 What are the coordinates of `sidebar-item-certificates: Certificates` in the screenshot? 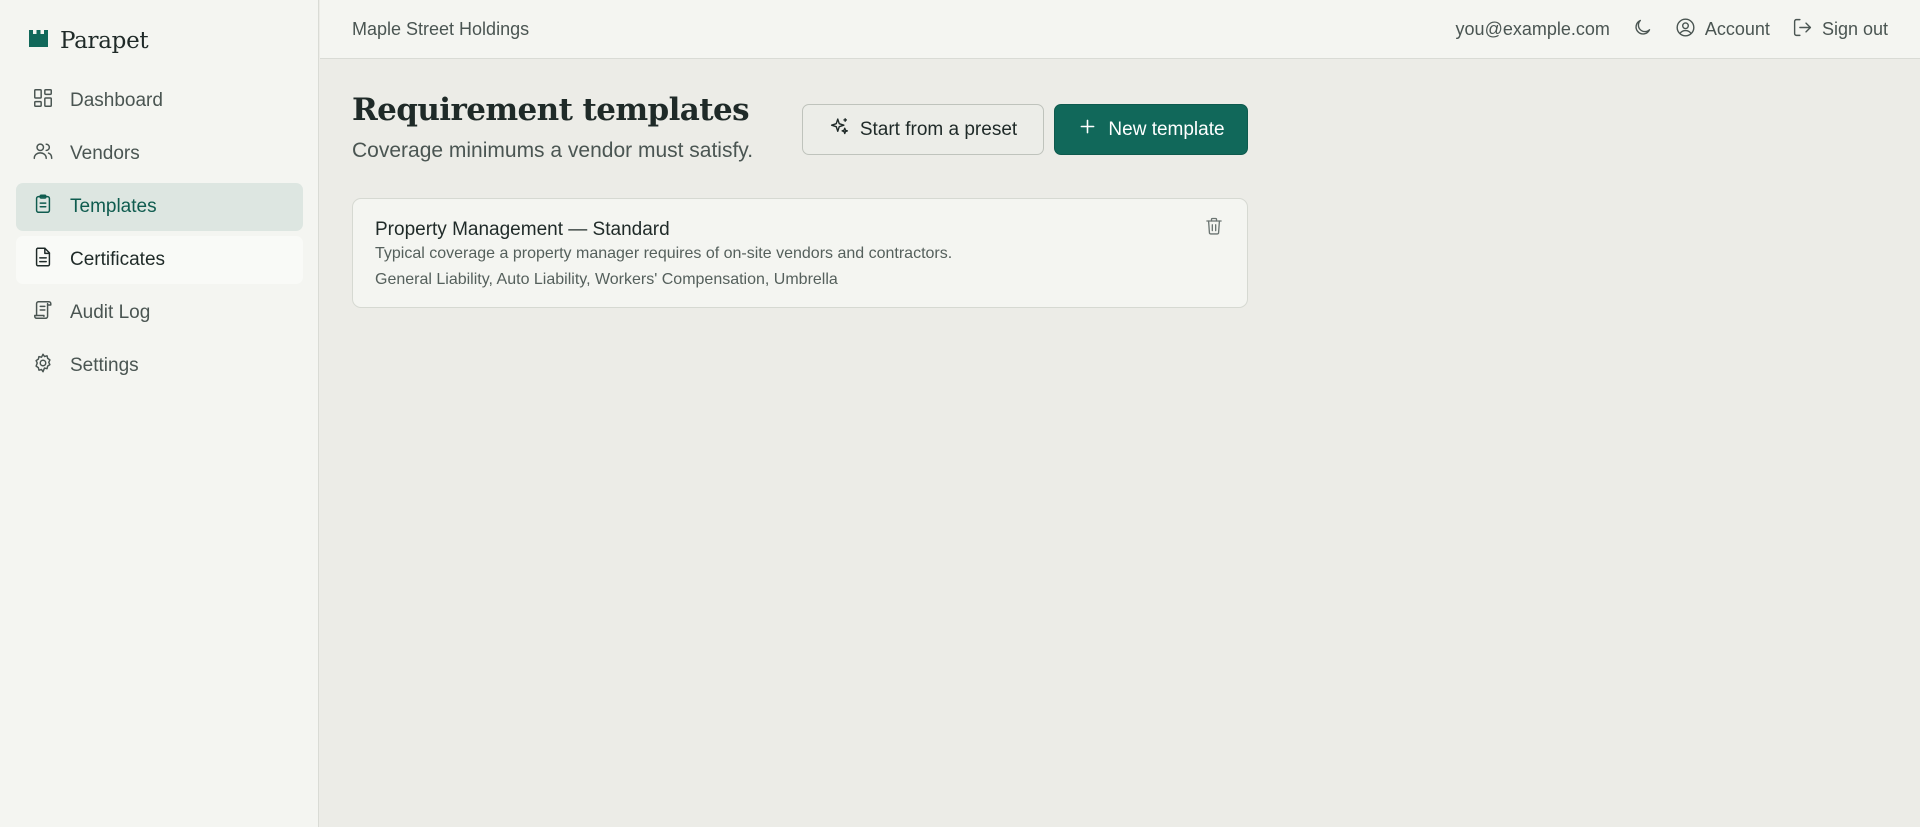 It's located at (159, 260).